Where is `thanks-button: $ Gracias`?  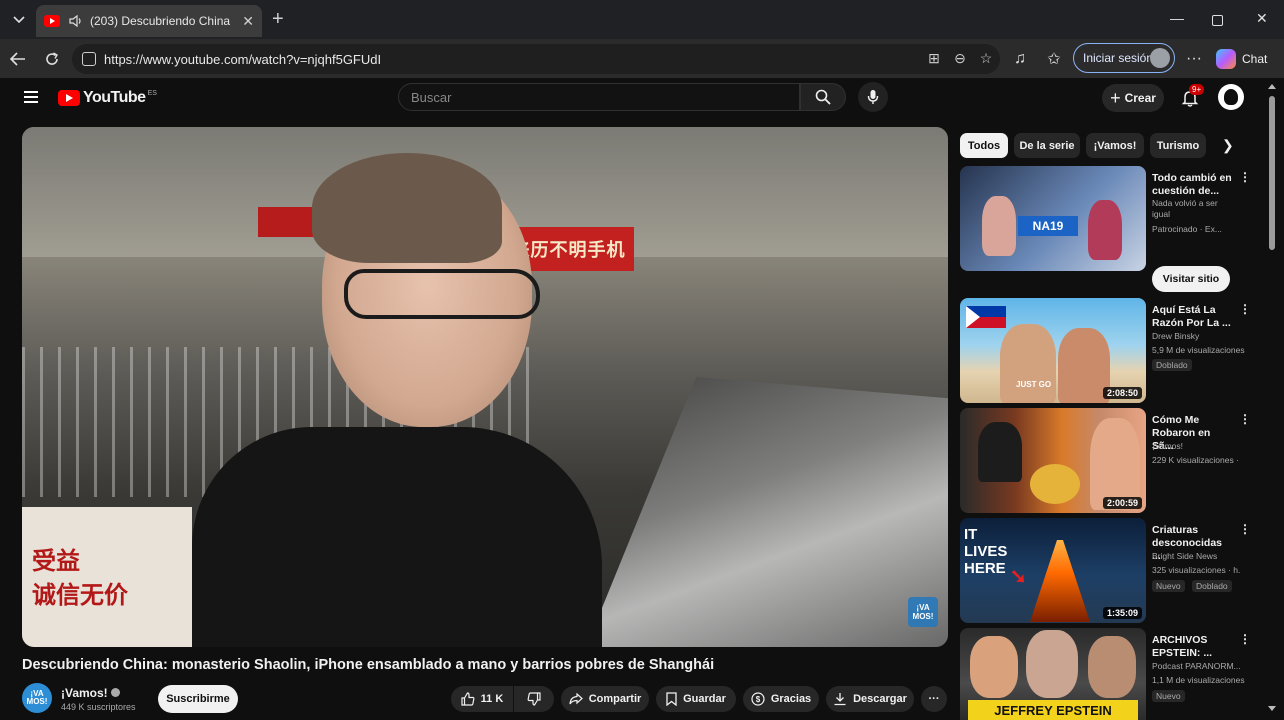
thanks-button: $ Gracias is located at coordinates (781, 699).